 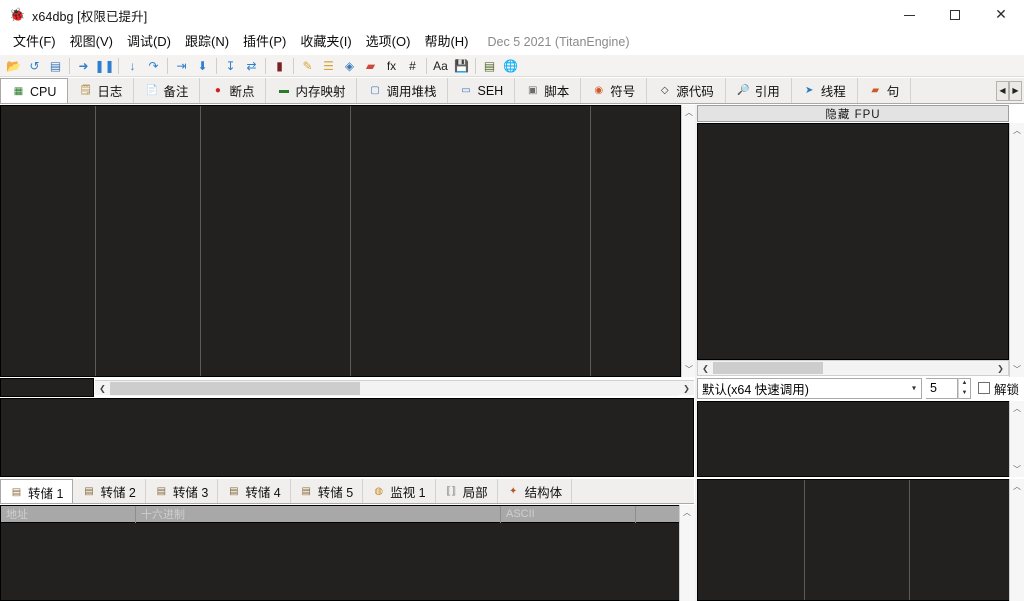 I want to click on disassembly-hscrollbar: ❮ ❯, so click(x=394, y=388).